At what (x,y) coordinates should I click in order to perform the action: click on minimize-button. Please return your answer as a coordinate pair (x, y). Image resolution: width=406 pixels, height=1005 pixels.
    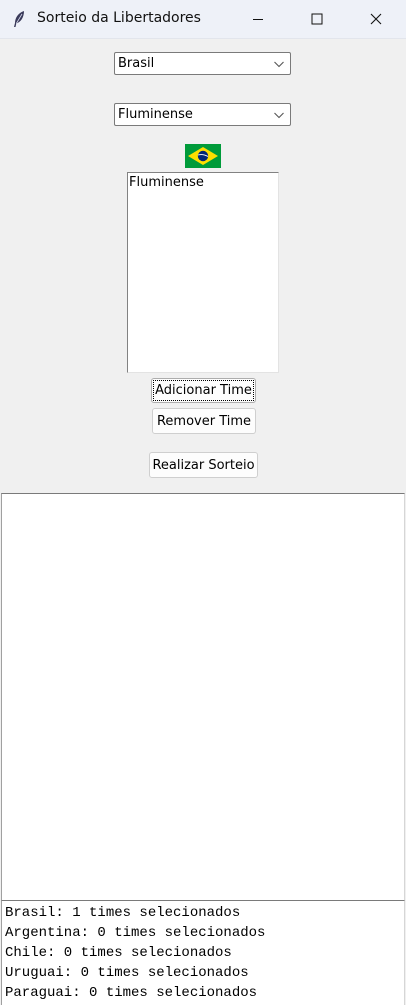
    Looking at the image, I should click on (258, 19).